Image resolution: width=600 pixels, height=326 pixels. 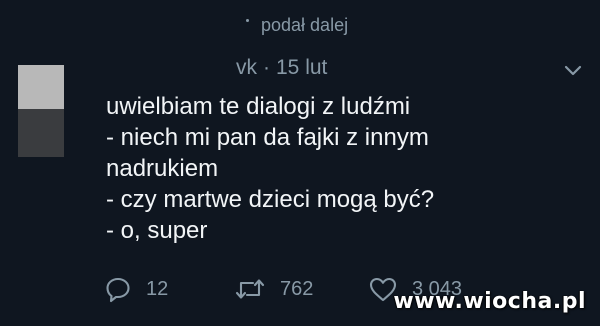 What do you see at coordinates (273, 289) in the screenshot?
I see `retweet-button: 762` at bounding box center [273, 289].